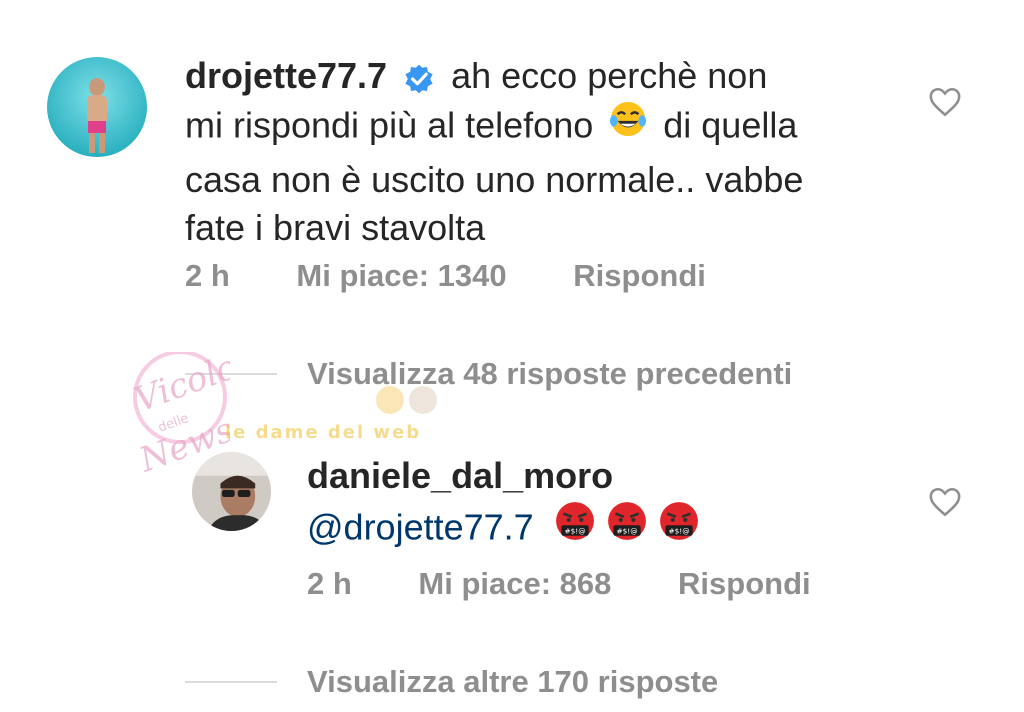 This screenshot has width=1024, height=712. Describe the element at coordinates (389, 125) in the screenshot. I see `comment-text: mi rispondi più al telefono` at that location.